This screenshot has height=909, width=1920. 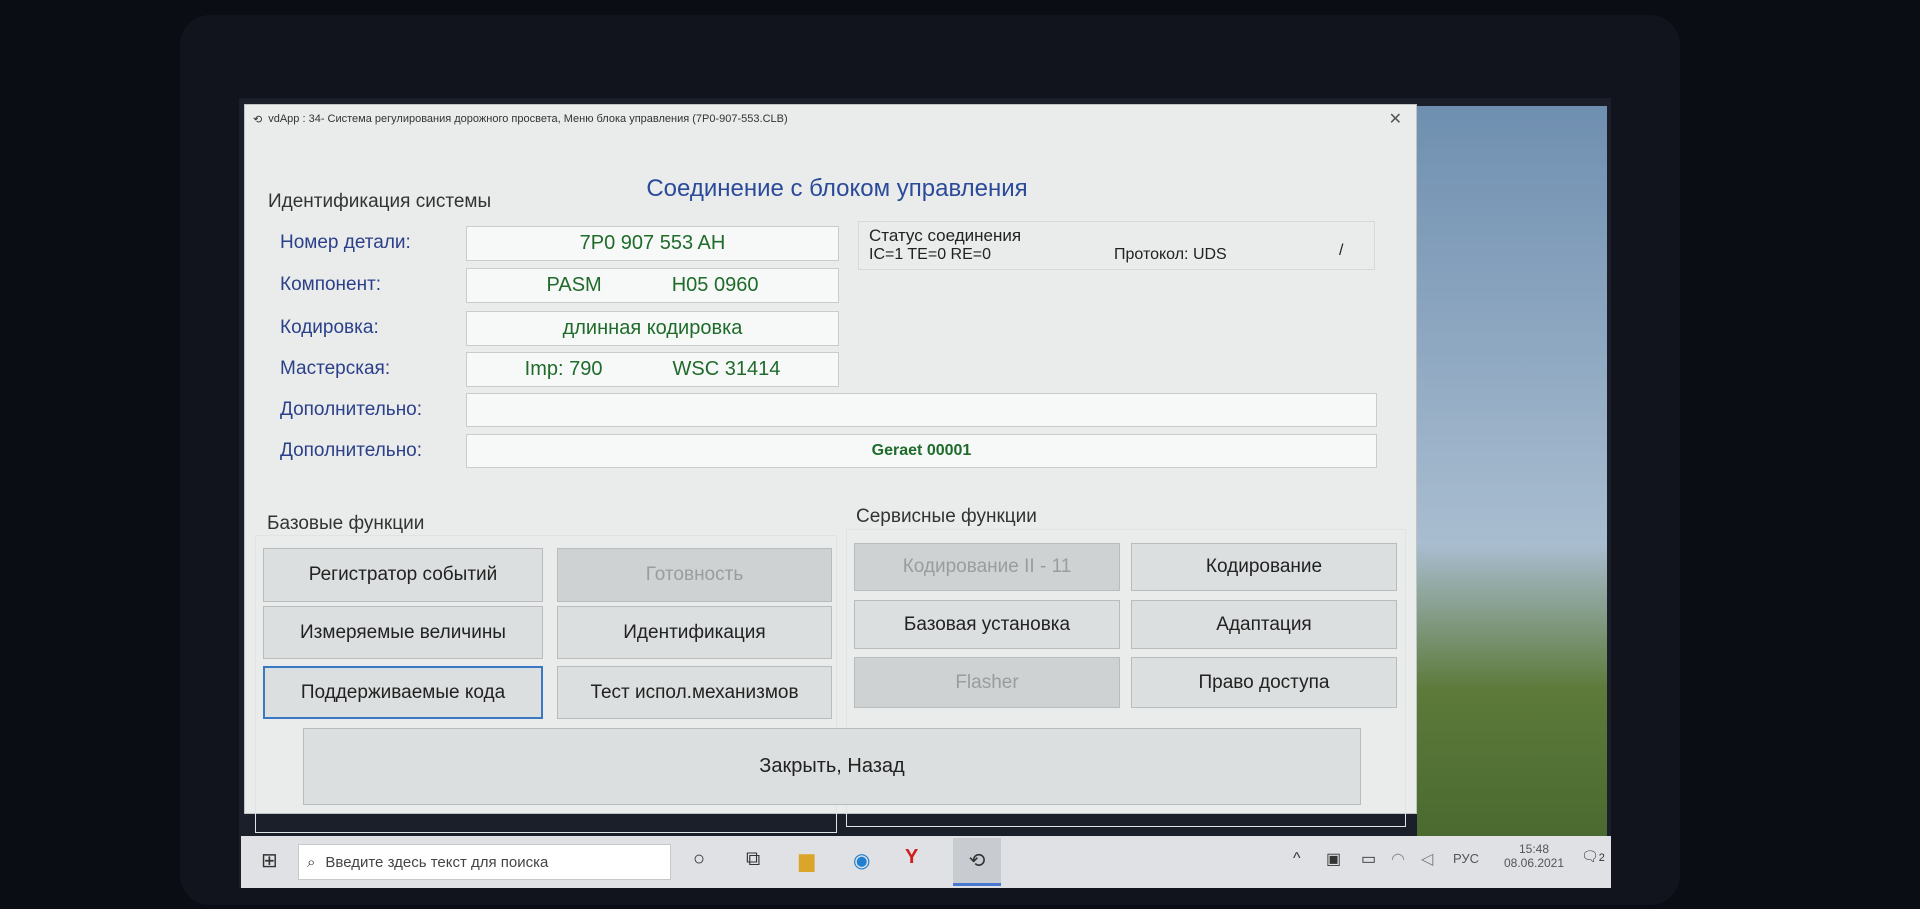 I want to click on basic-button-идентификация: Идентификация, so click(x=694, y=632).